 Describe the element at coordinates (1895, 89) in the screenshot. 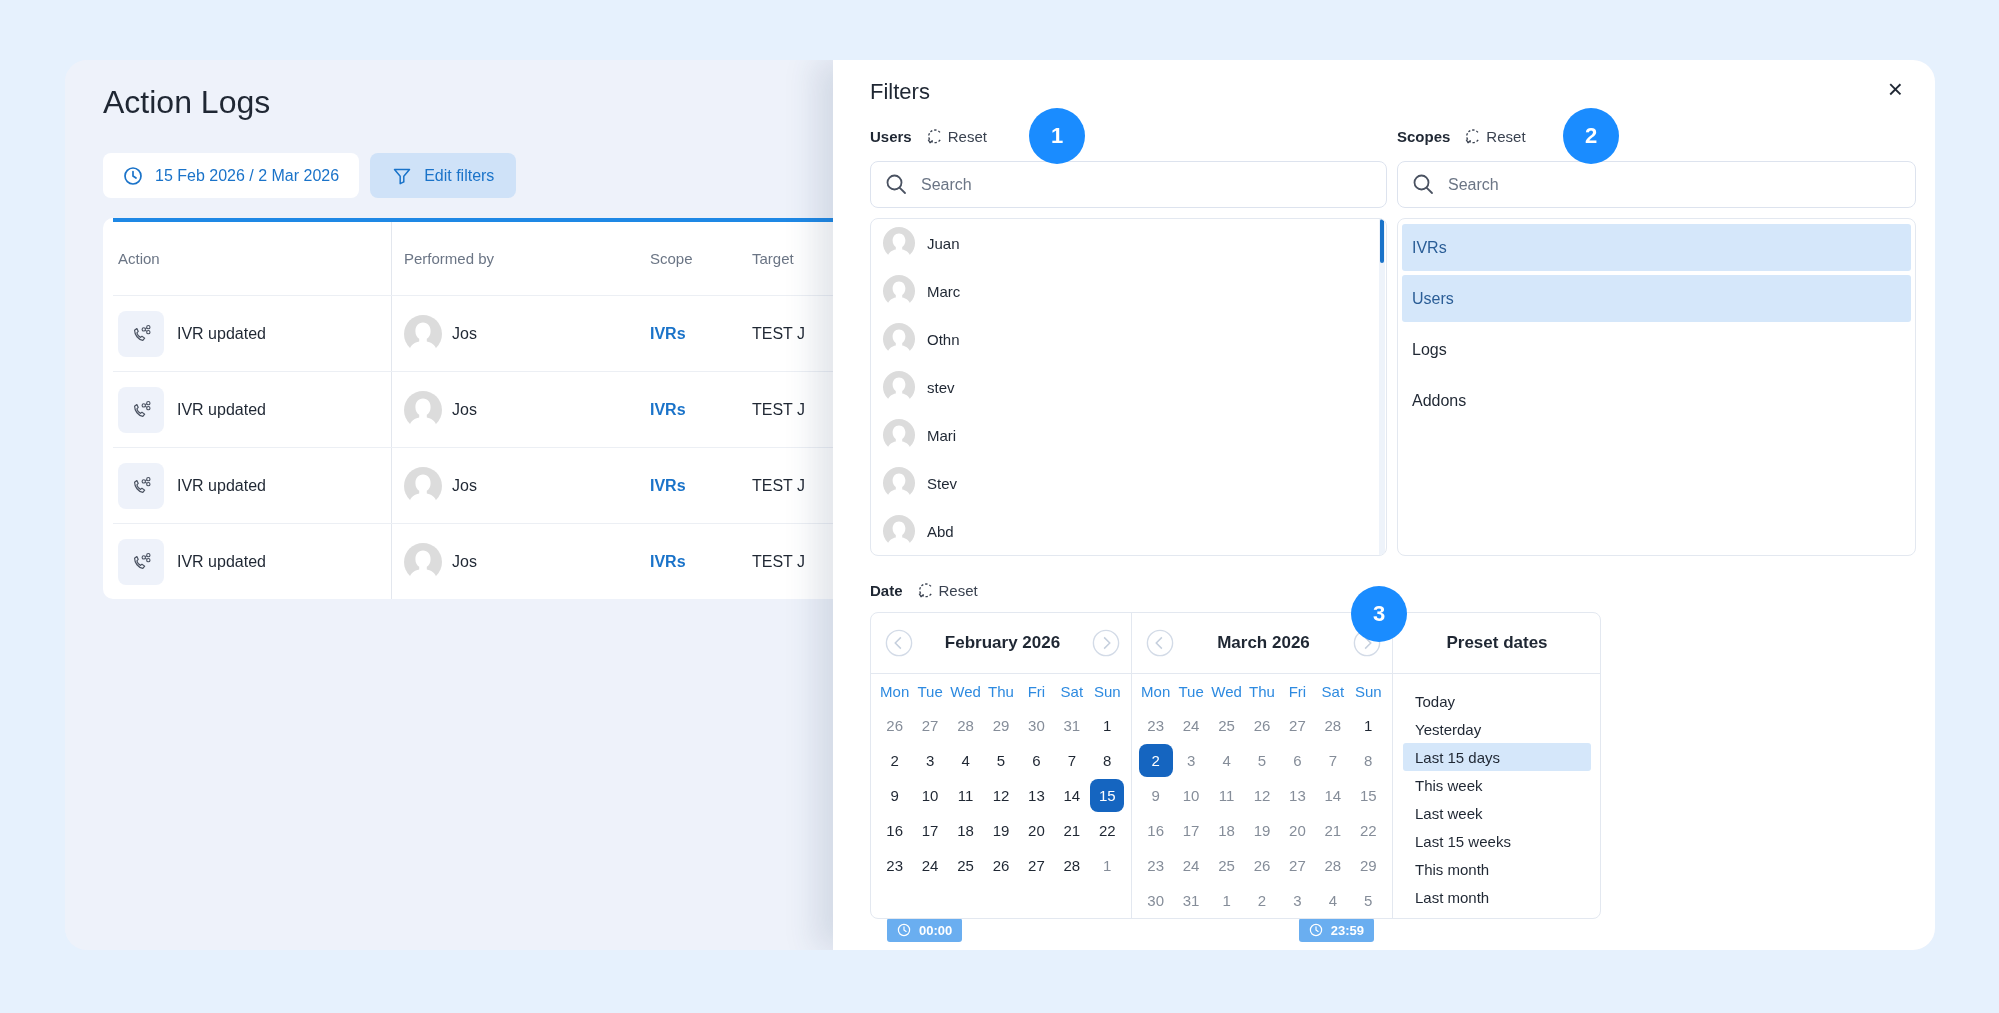

I see `close-button: ×` at that location.